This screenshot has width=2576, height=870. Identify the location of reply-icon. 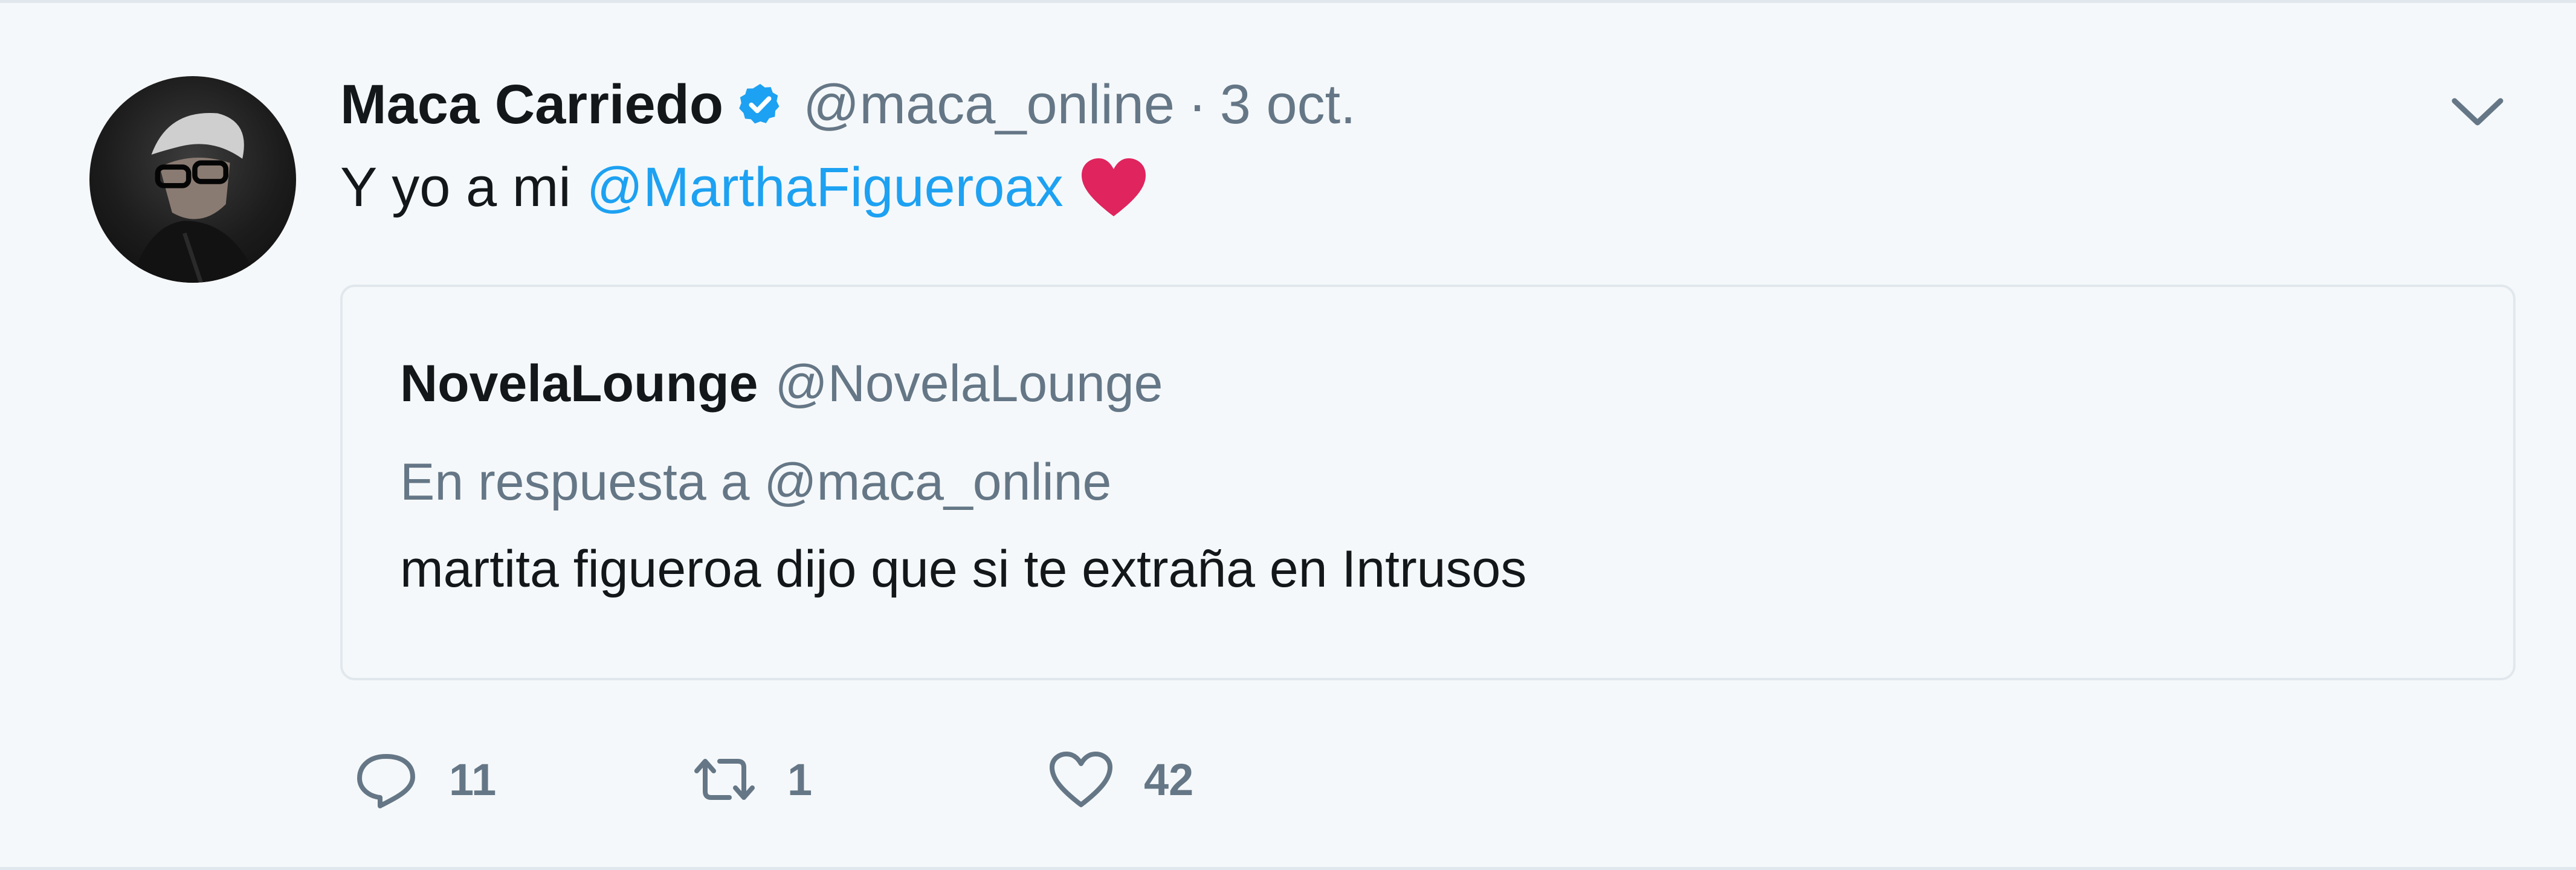
(386, 781).